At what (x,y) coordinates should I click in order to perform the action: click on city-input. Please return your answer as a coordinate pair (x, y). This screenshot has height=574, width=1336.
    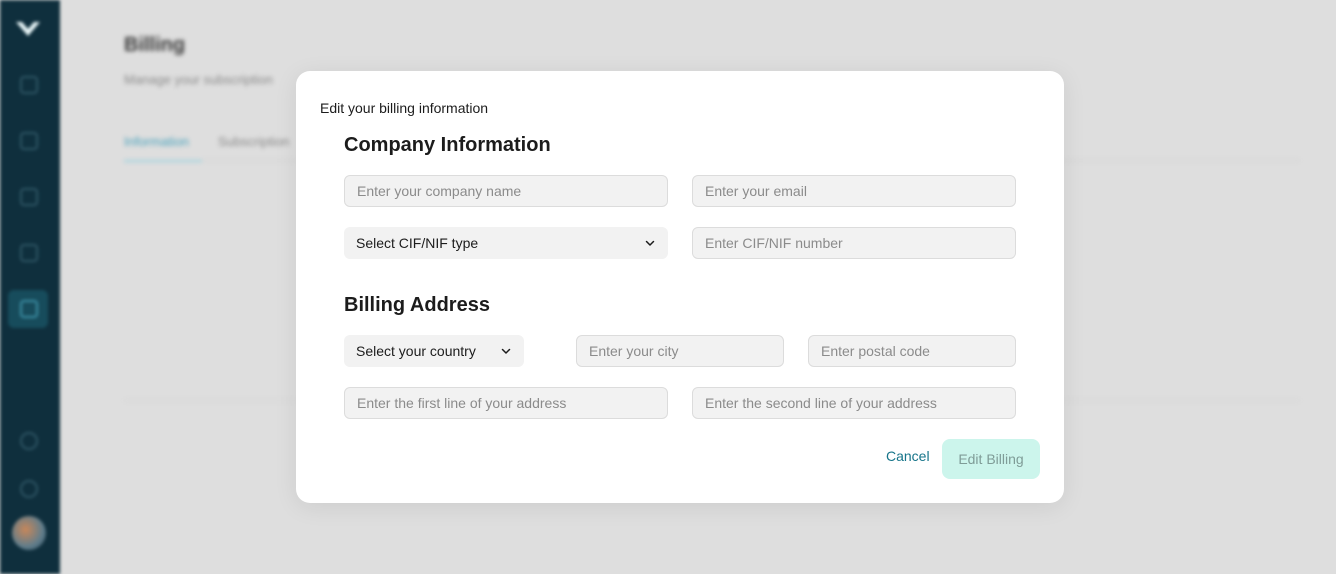
    Looking at the image, I should click on (680, 351).